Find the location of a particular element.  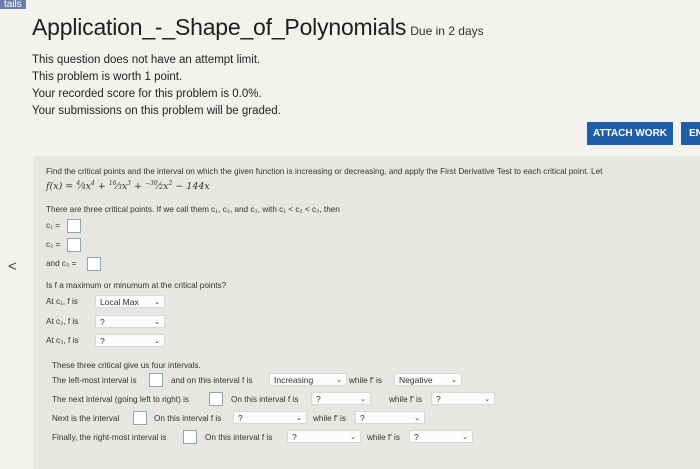

interval4-fprime-select: ? ⌄ is located at coordinates (441, 436).